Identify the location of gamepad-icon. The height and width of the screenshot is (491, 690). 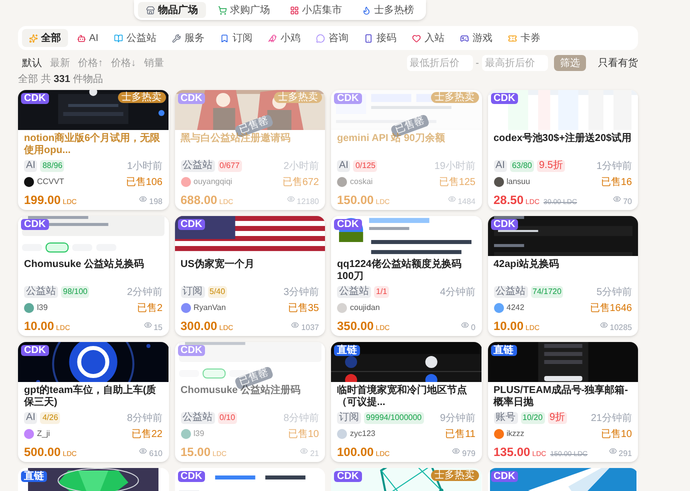
(465, 38).